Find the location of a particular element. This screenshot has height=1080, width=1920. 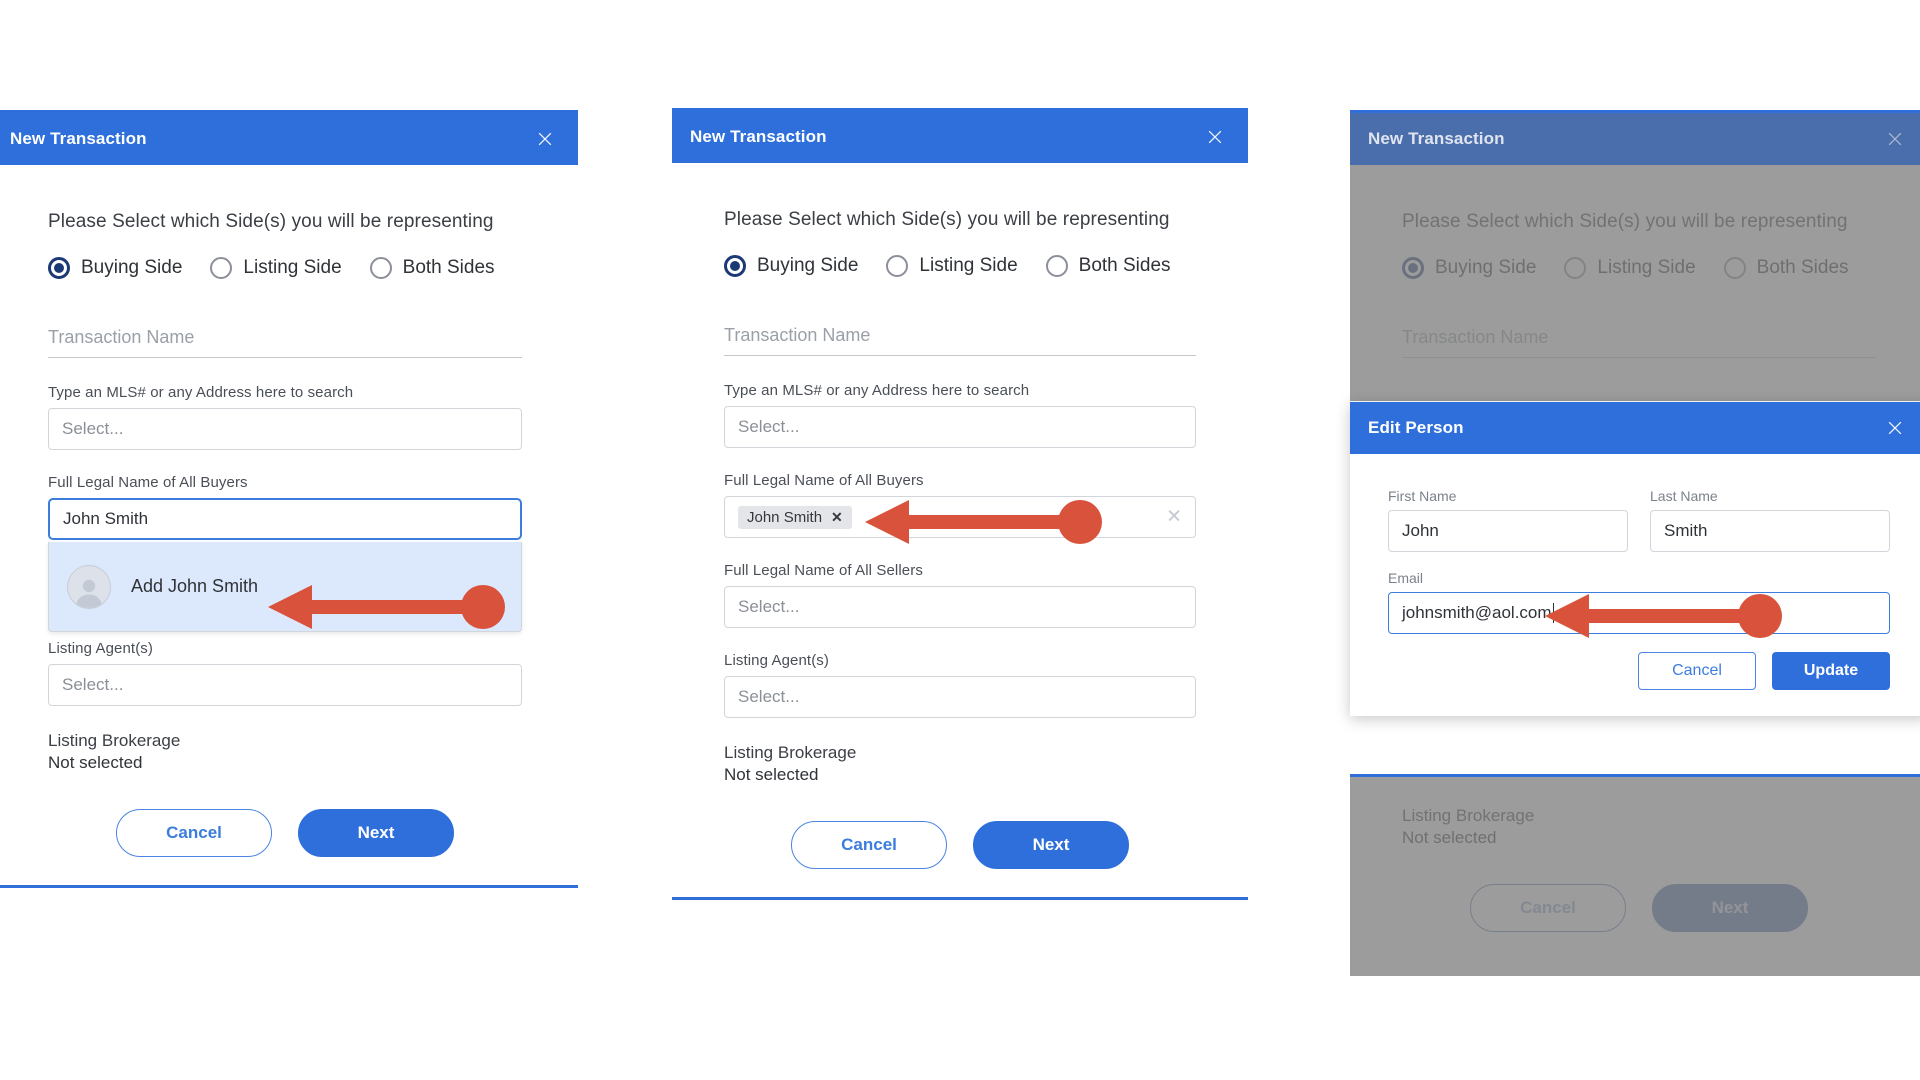

add-person-suggestion-row: Add John Smith is located at coordinates (285, 587).